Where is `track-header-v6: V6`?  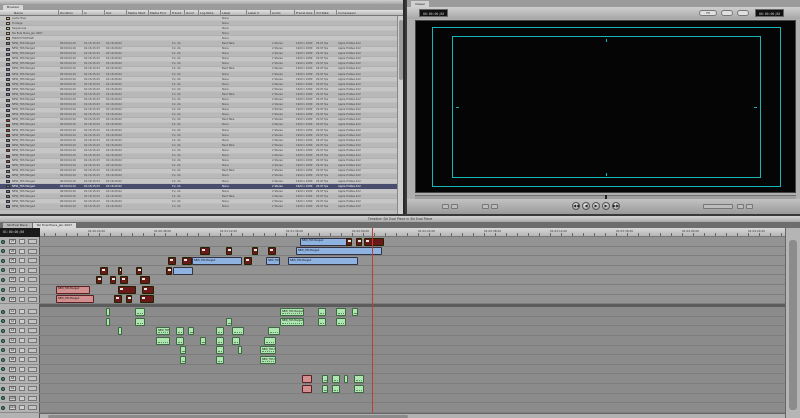 track-header-v6: V6 is located at coordinates (20, 252).